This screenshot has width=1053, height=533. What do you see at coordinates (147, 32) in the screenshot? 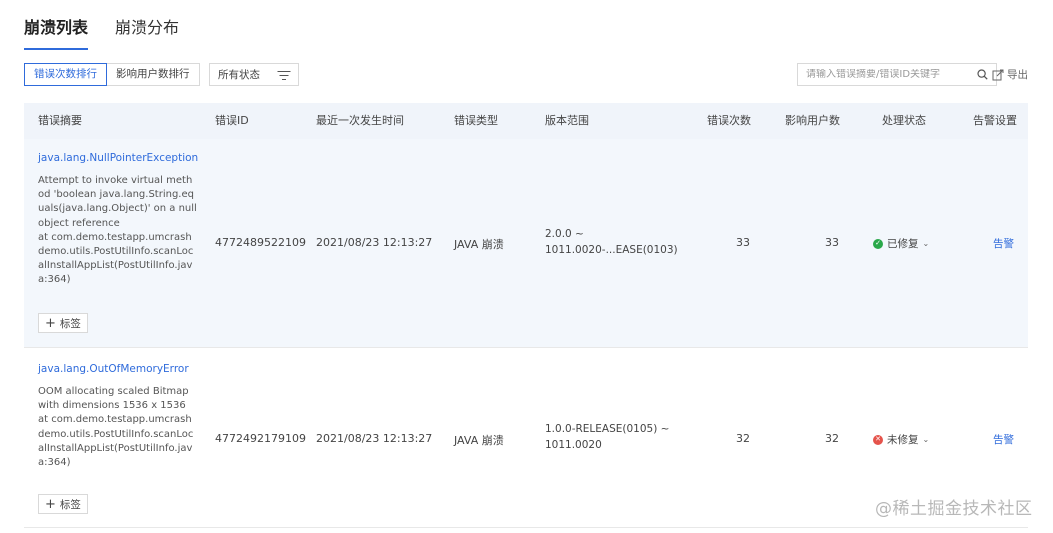
I see `tab-crash-distribution: 崩溃分布` at bounding box center [147, 32].